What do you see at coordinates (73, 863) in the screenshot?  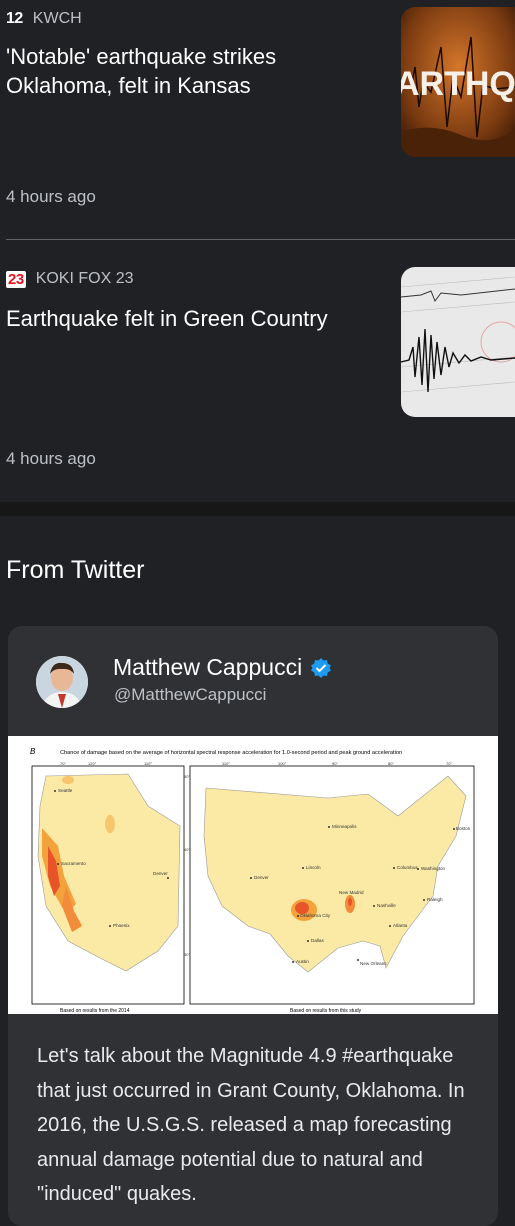 I see `svg-text: Sacramento` at bounding box center [73, 863].